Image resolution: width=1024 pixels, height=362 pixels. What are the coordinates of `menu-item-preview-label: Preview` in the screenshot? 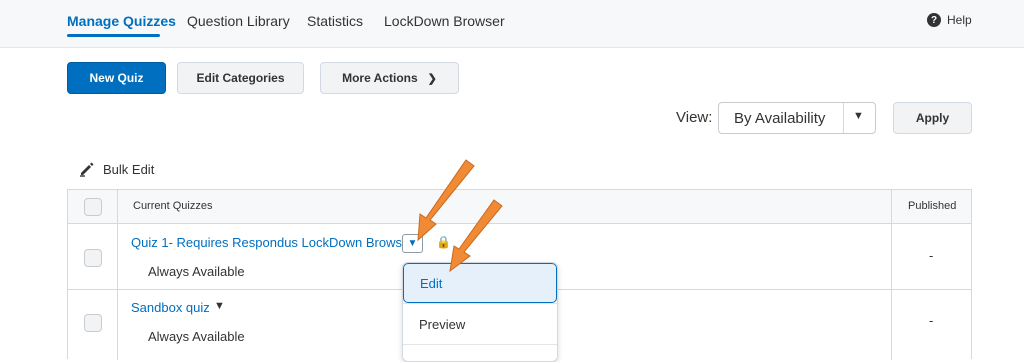 It's located at (442, 324).